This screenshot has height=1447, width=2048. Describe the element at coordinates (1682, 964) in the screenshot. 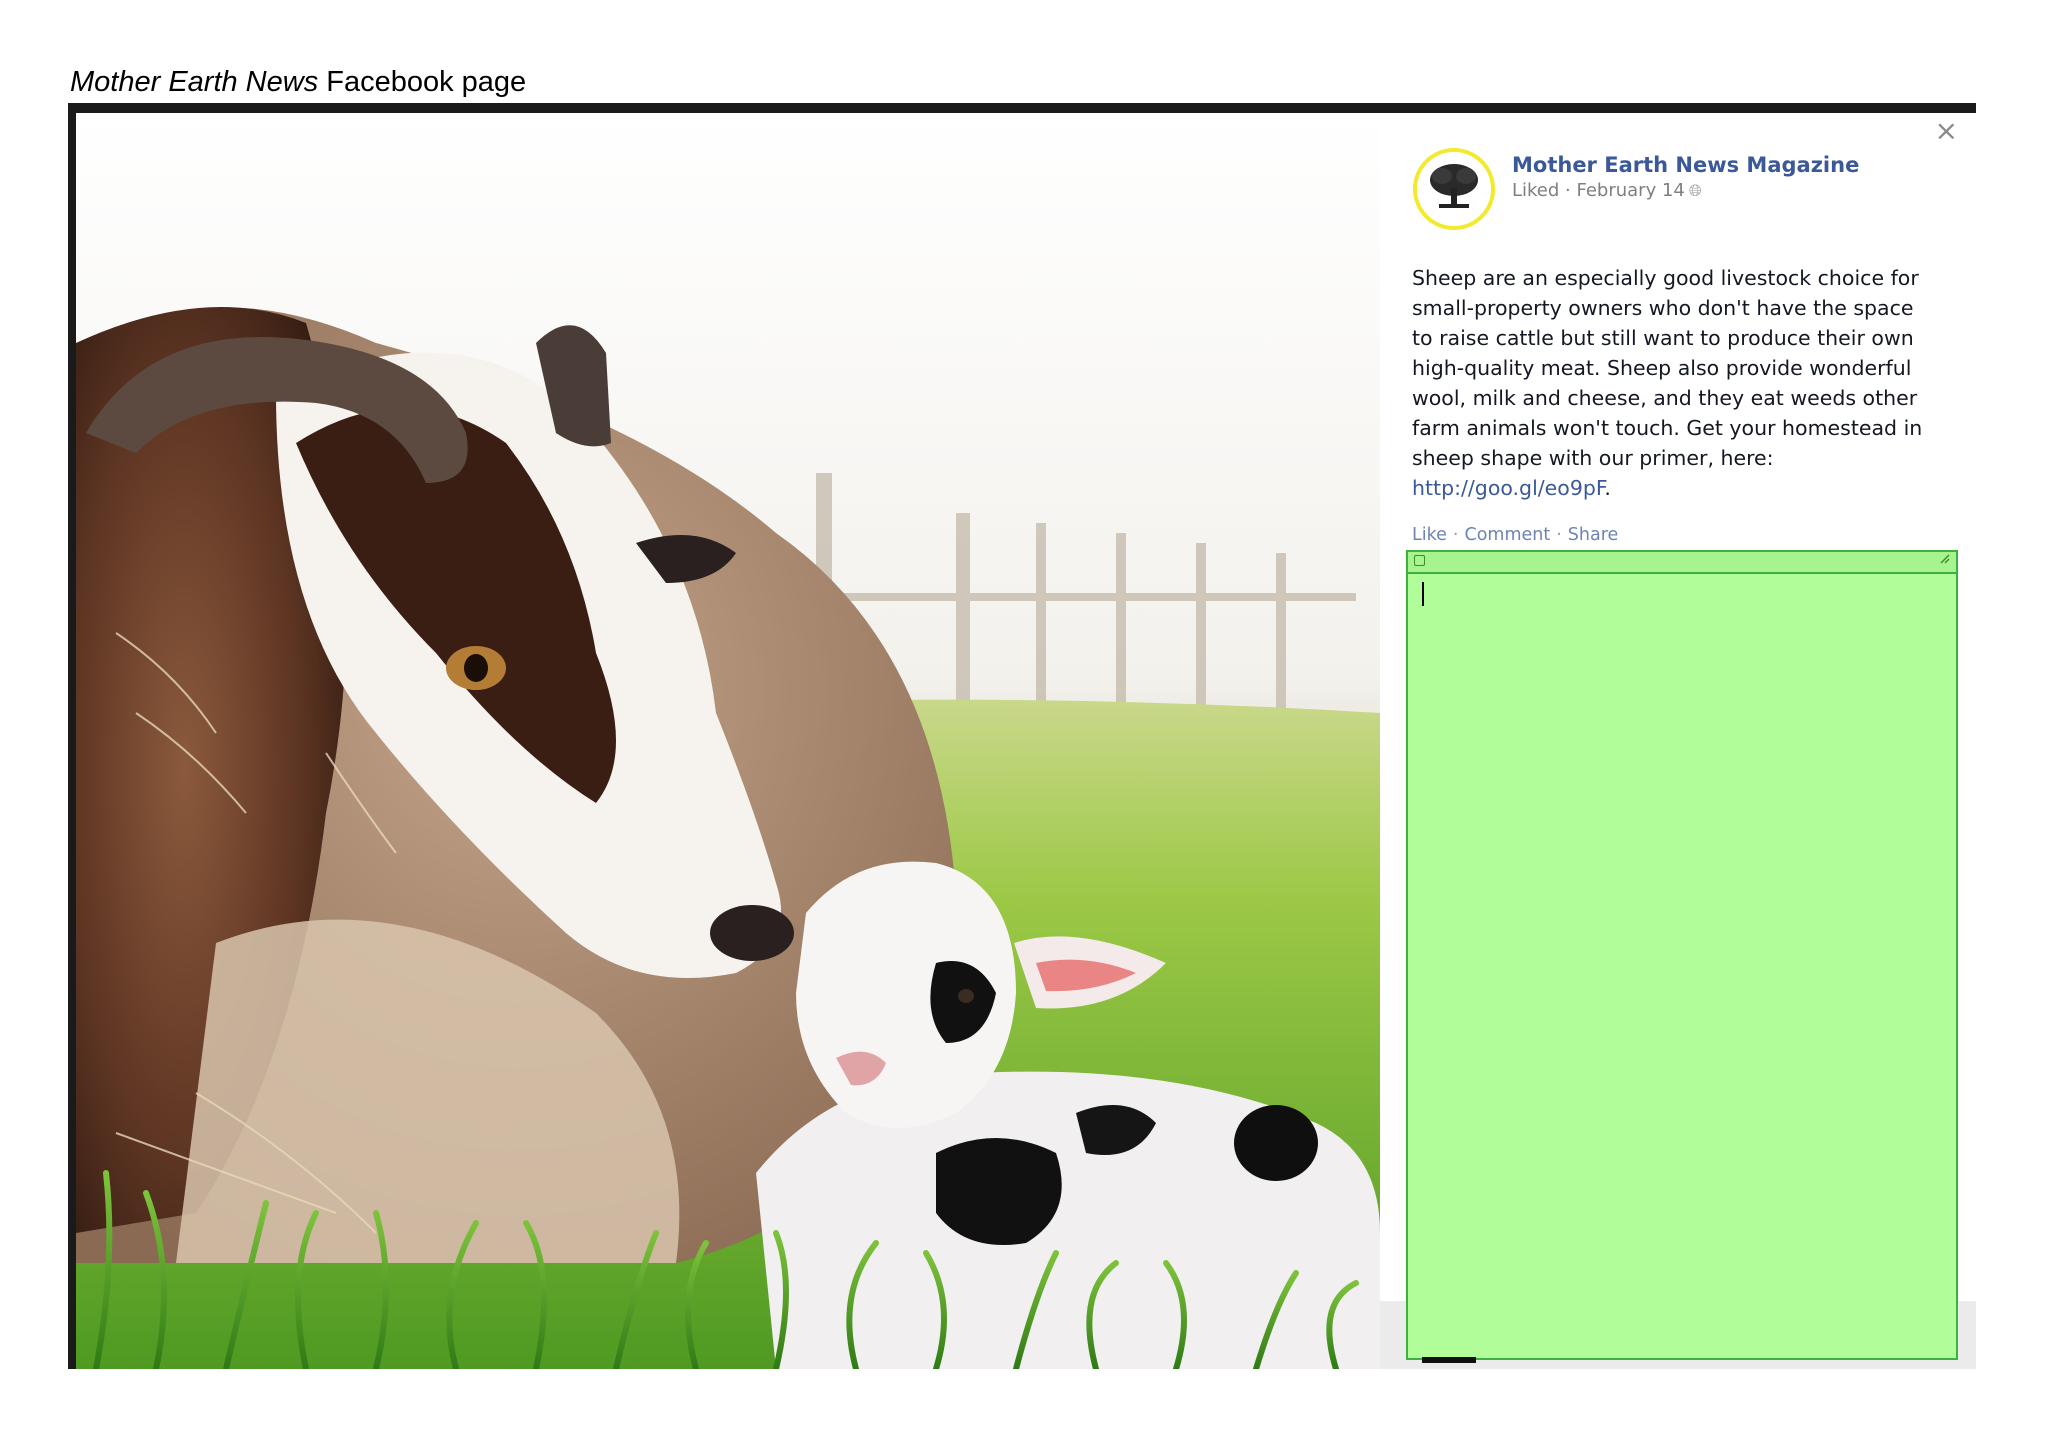

I see `comment-textarea` at that location.